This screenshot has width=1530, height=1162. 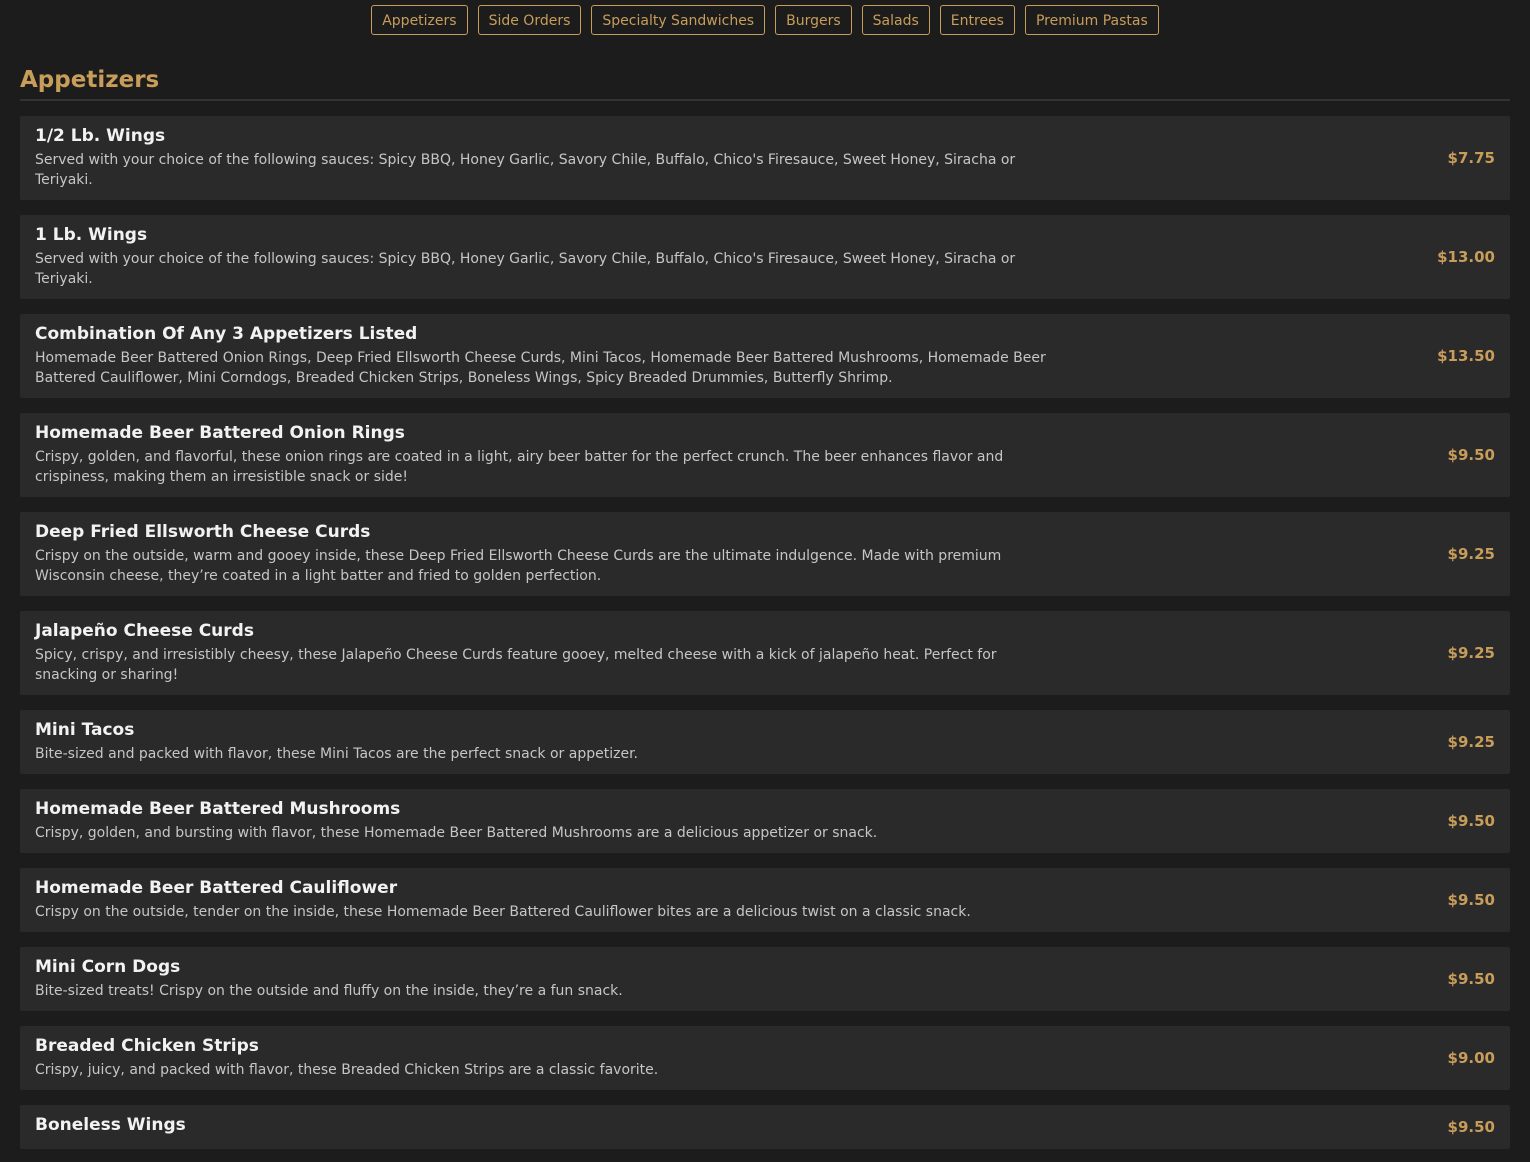 I want to click on tab-burgers: Burgers, so click(x=813, y=20).